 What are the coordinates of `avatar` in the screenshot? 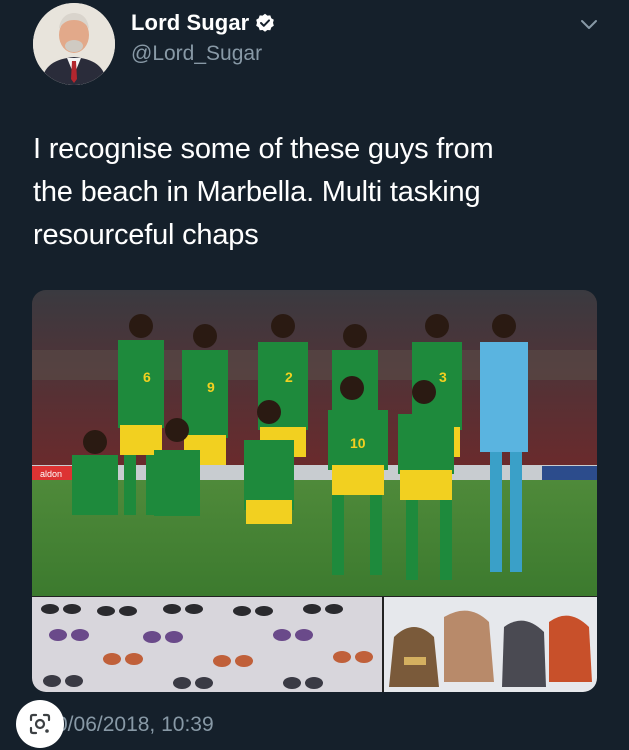 It's located at (74, 44).